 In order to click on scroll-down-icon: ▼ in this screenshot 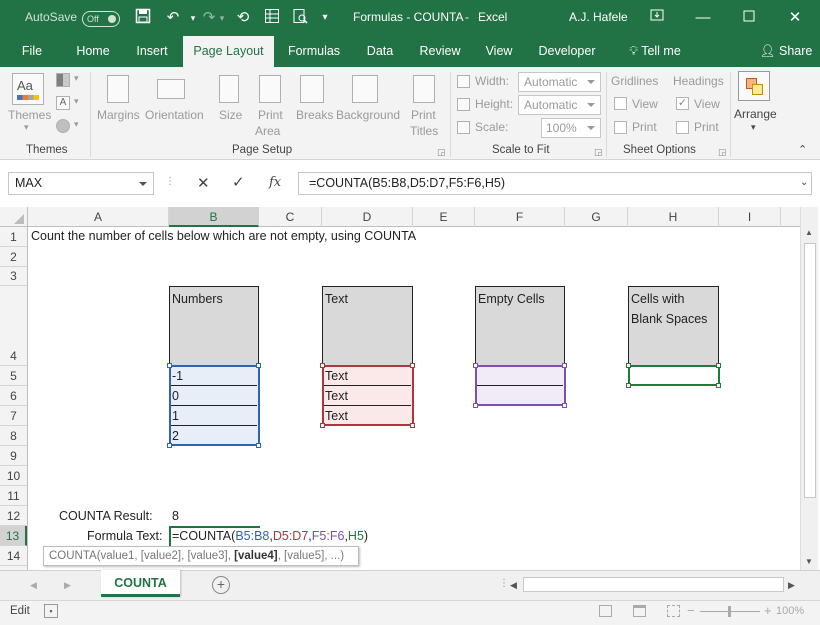, I will do `click(809, 561)`.